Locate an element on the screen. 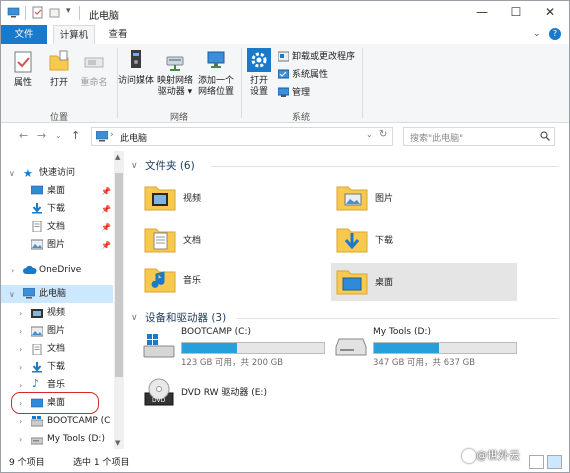  address-dropdown-icon: ⌄ is located at coordinates (369, 134).